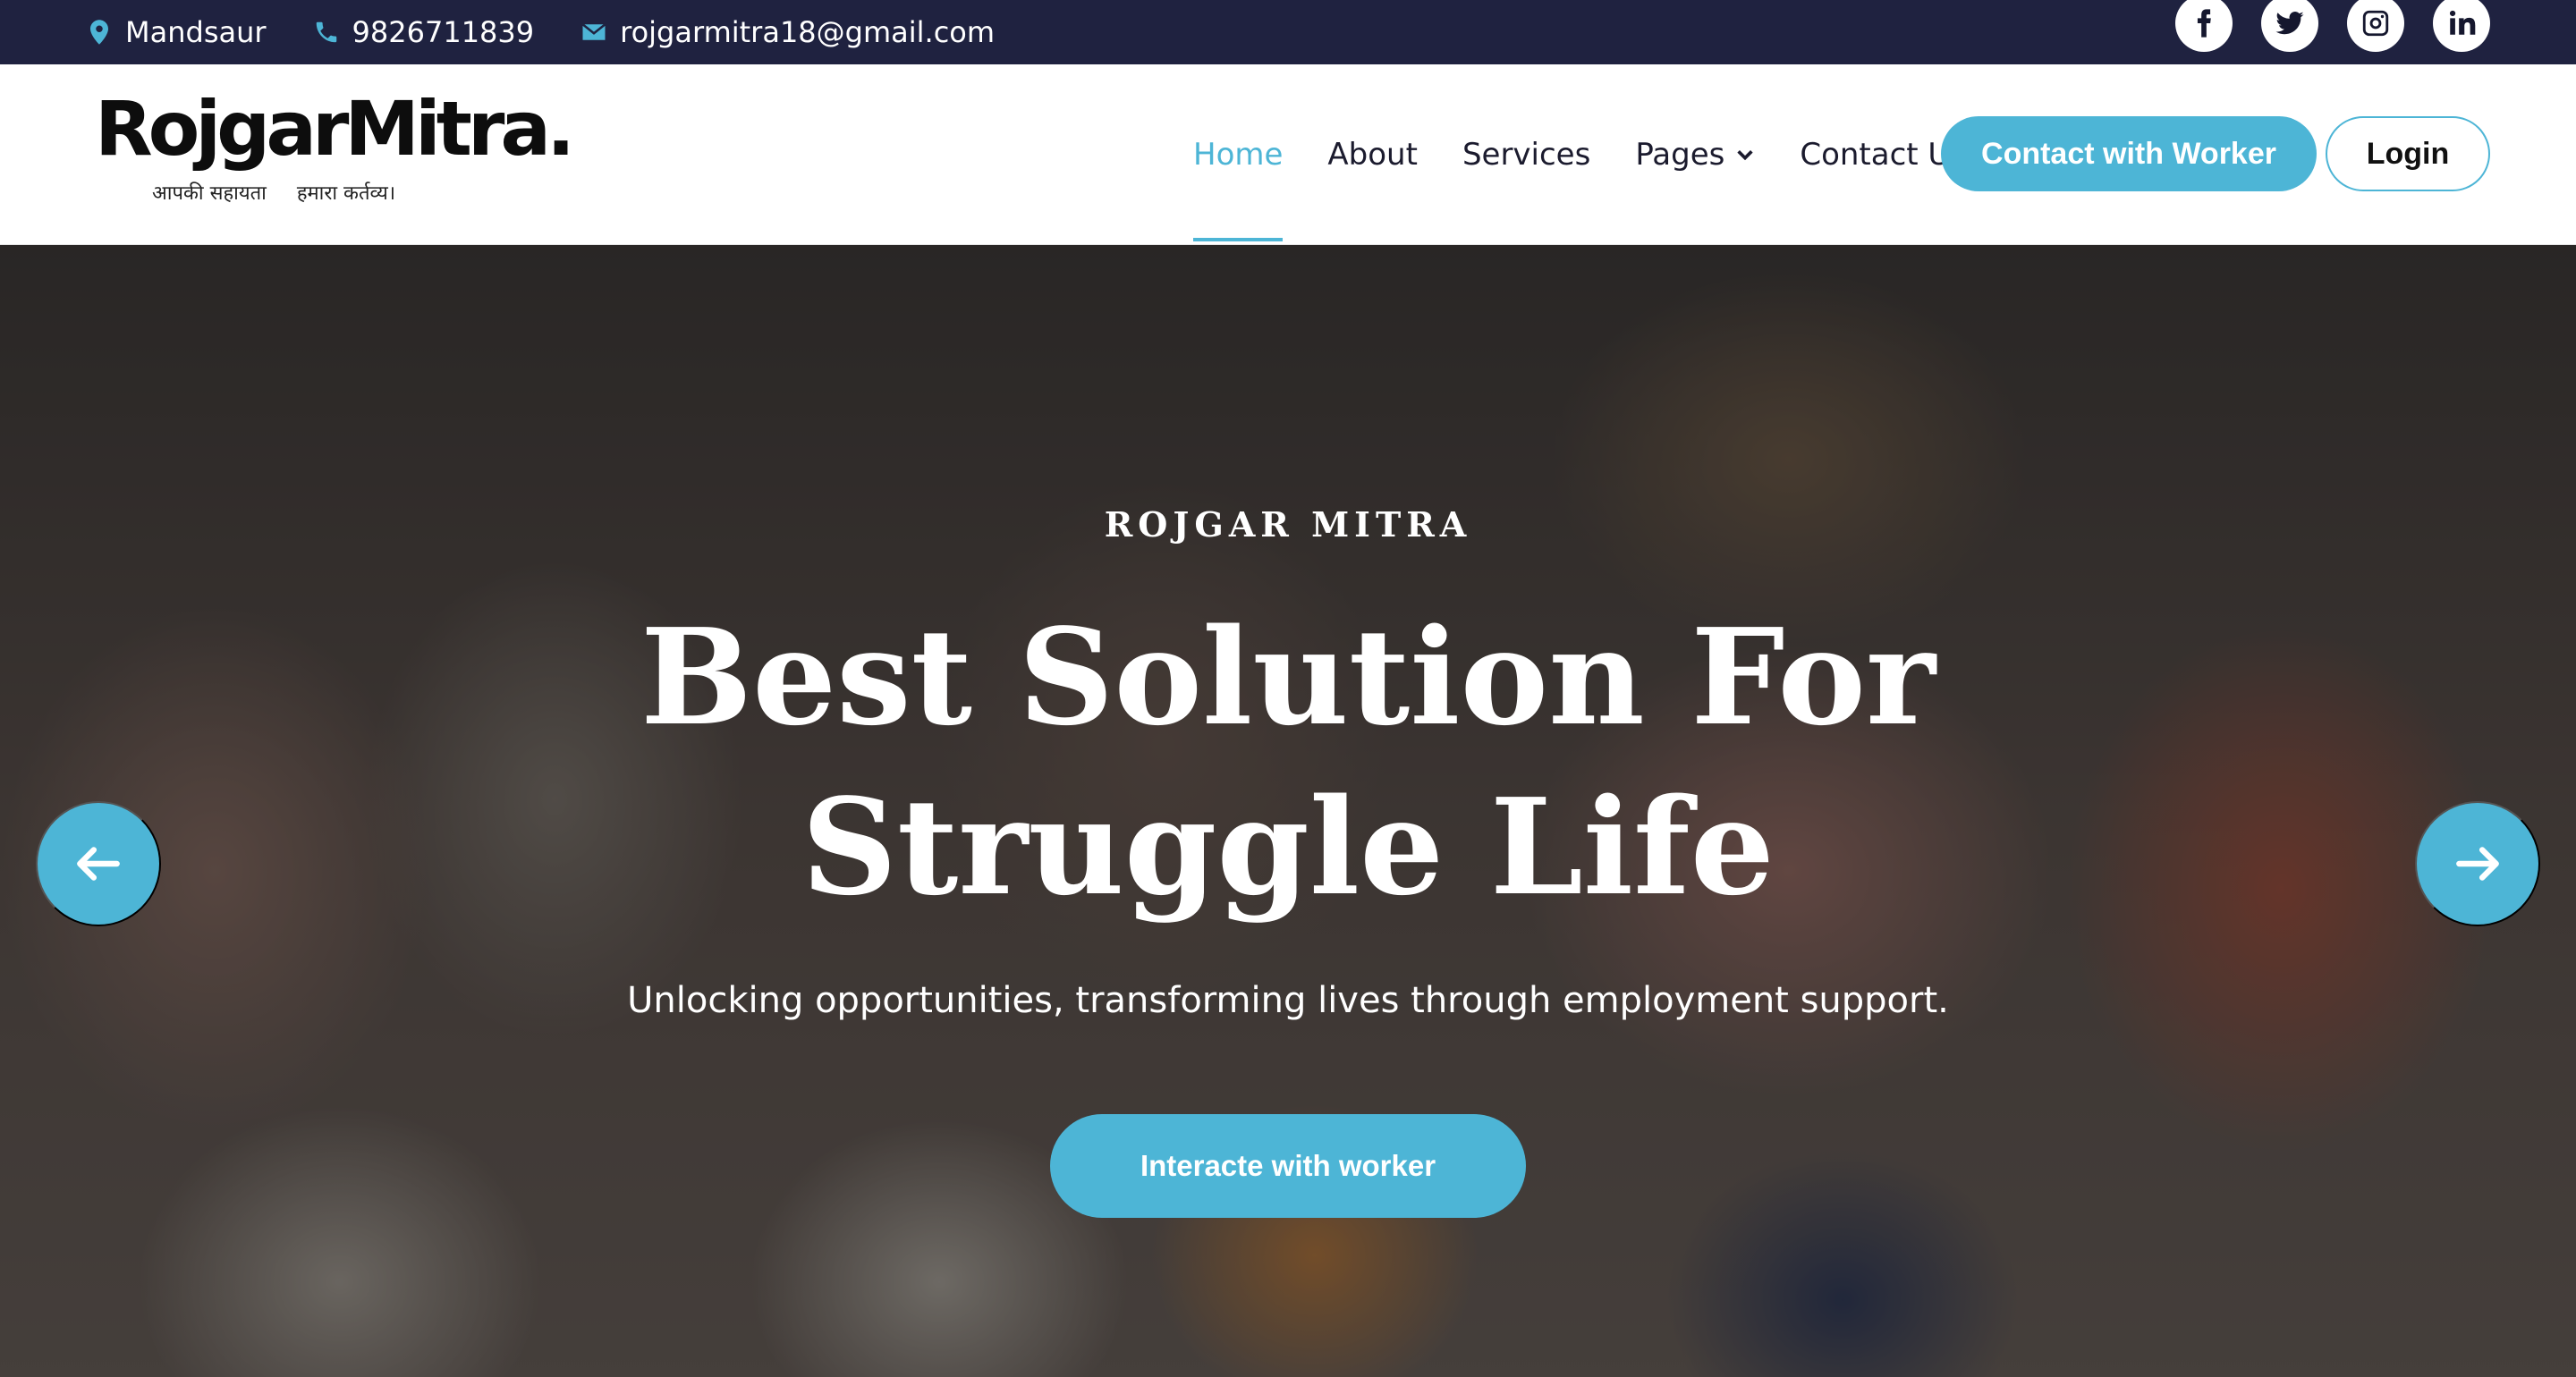  Describe the element at coordinates (1238, 154) in the screenshot. I see `nav-home: Home` at that location.